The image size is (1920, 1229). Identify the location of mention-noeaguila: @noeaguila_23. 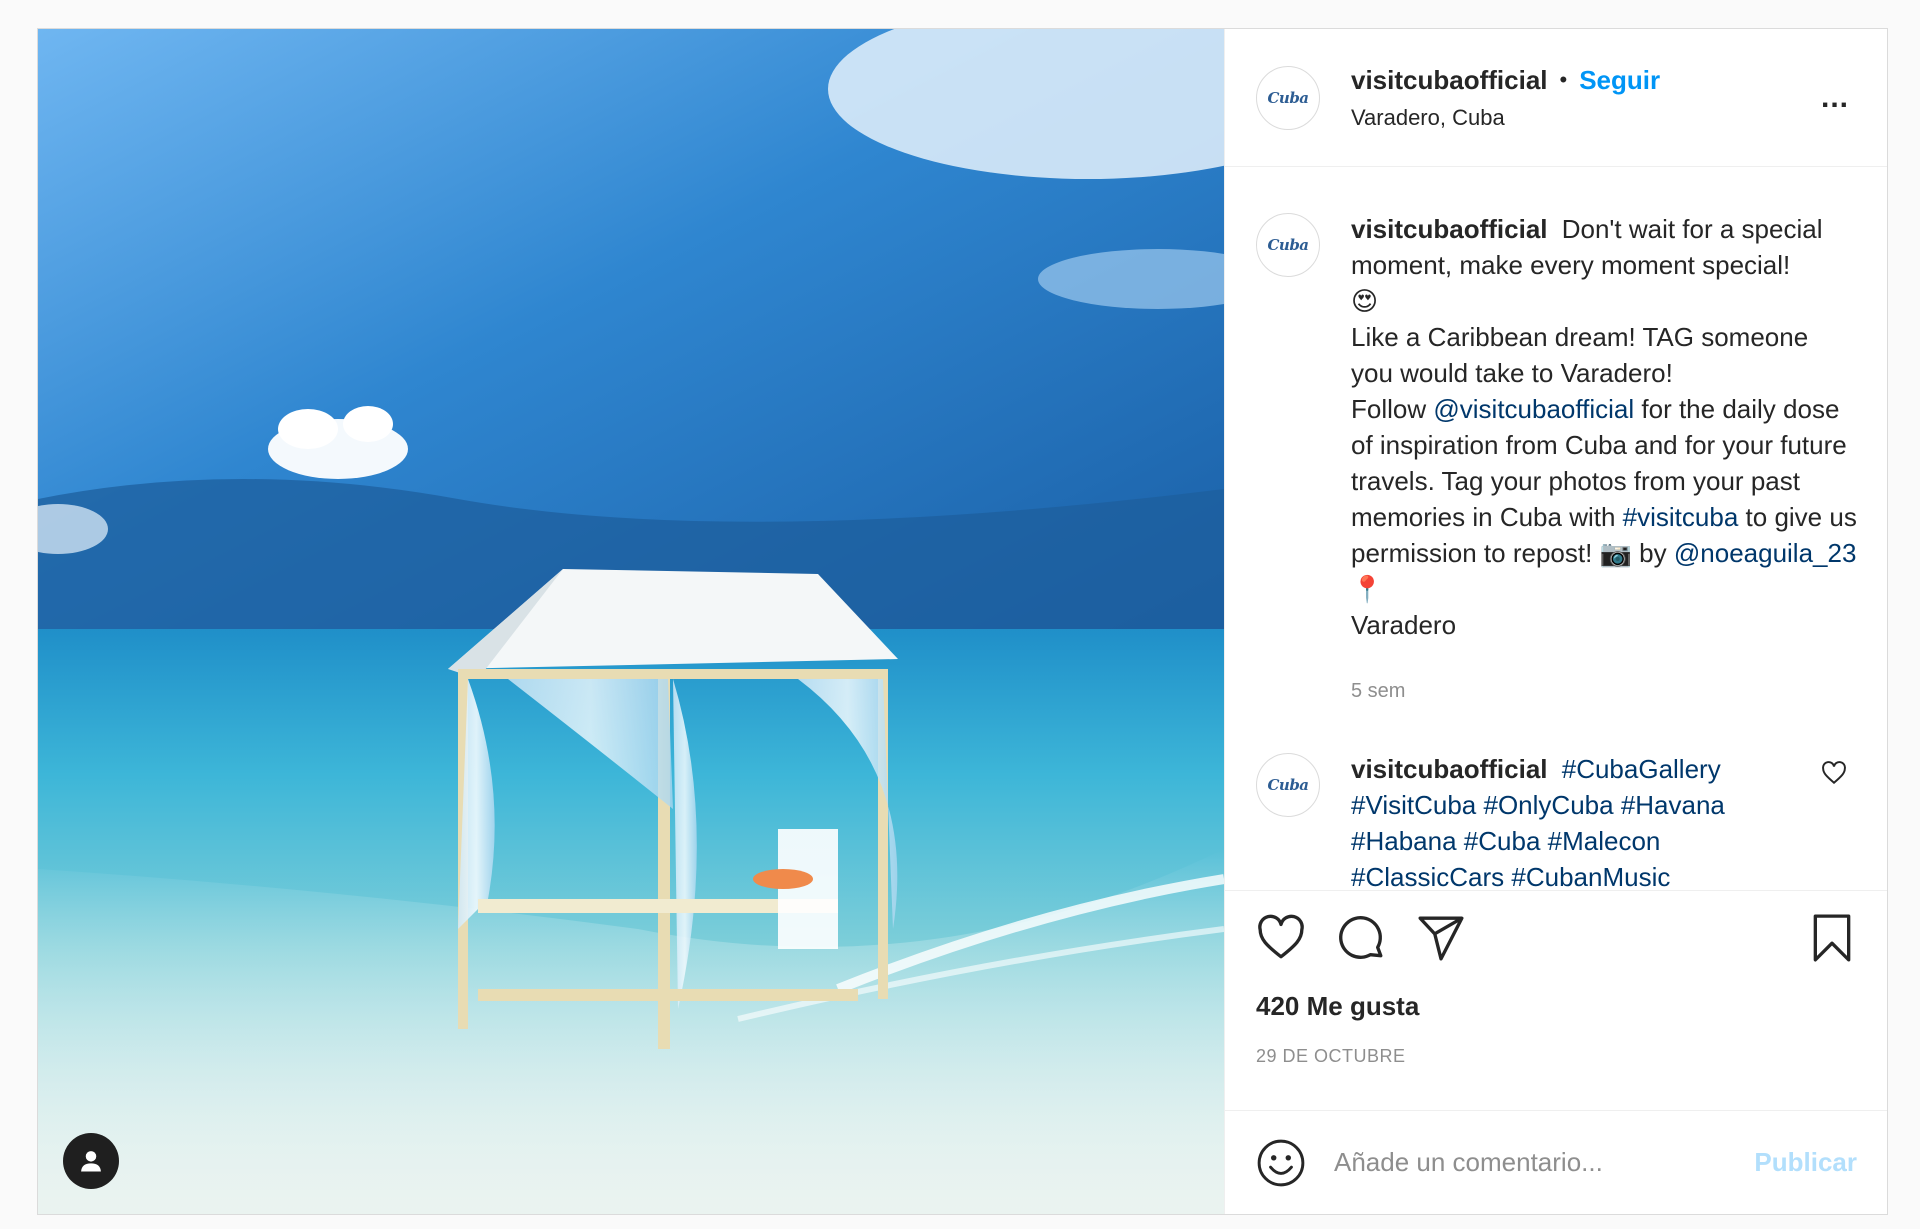
(1765, 553).